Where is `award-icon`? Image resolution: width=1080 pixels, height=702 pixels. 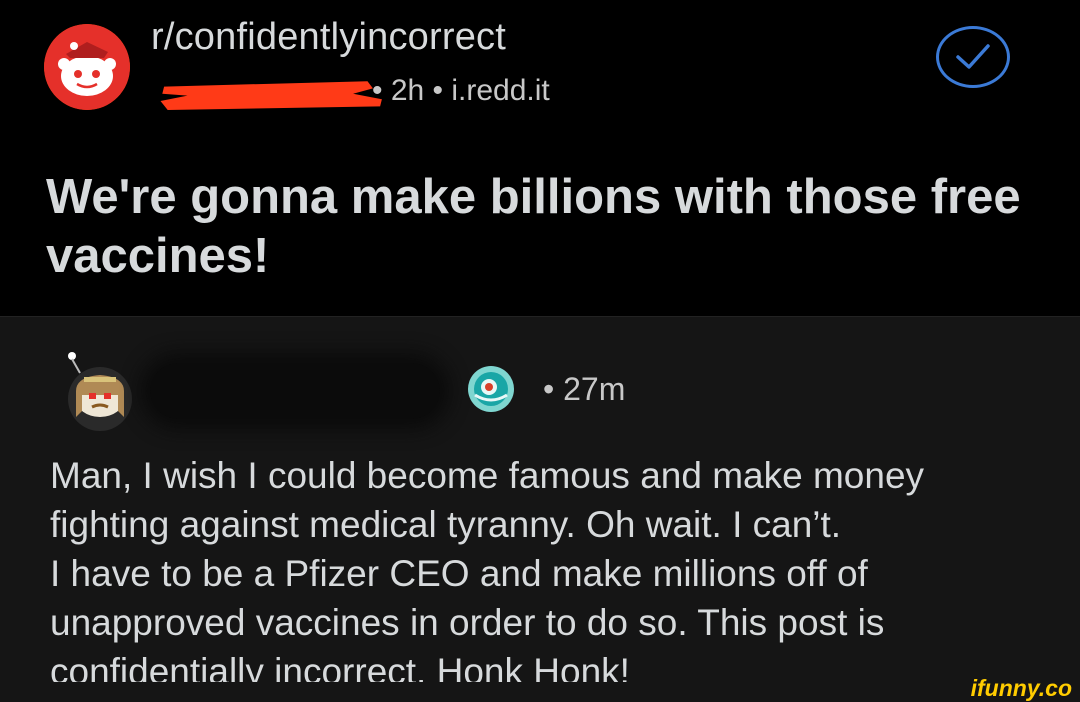
award-icon is located at coordinates (491, 389).